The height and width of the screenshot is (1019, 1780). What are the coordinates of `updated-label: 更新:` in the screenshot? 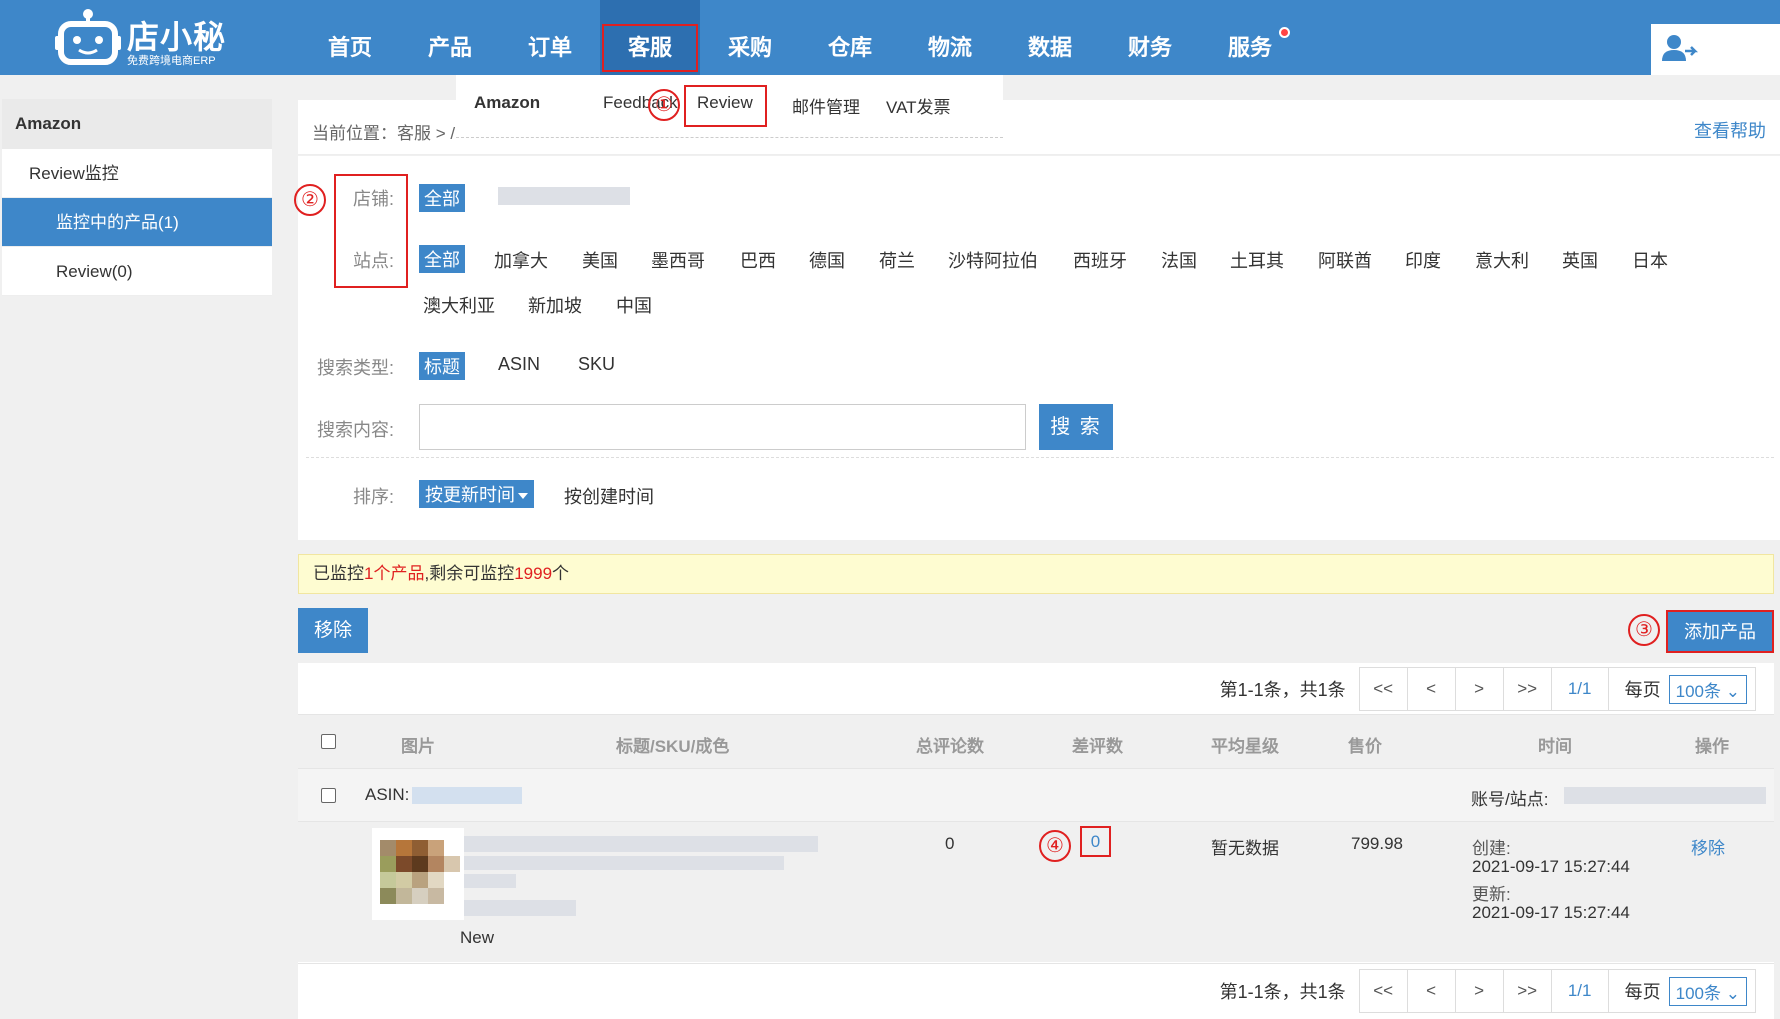 It's located at (1491, 894).